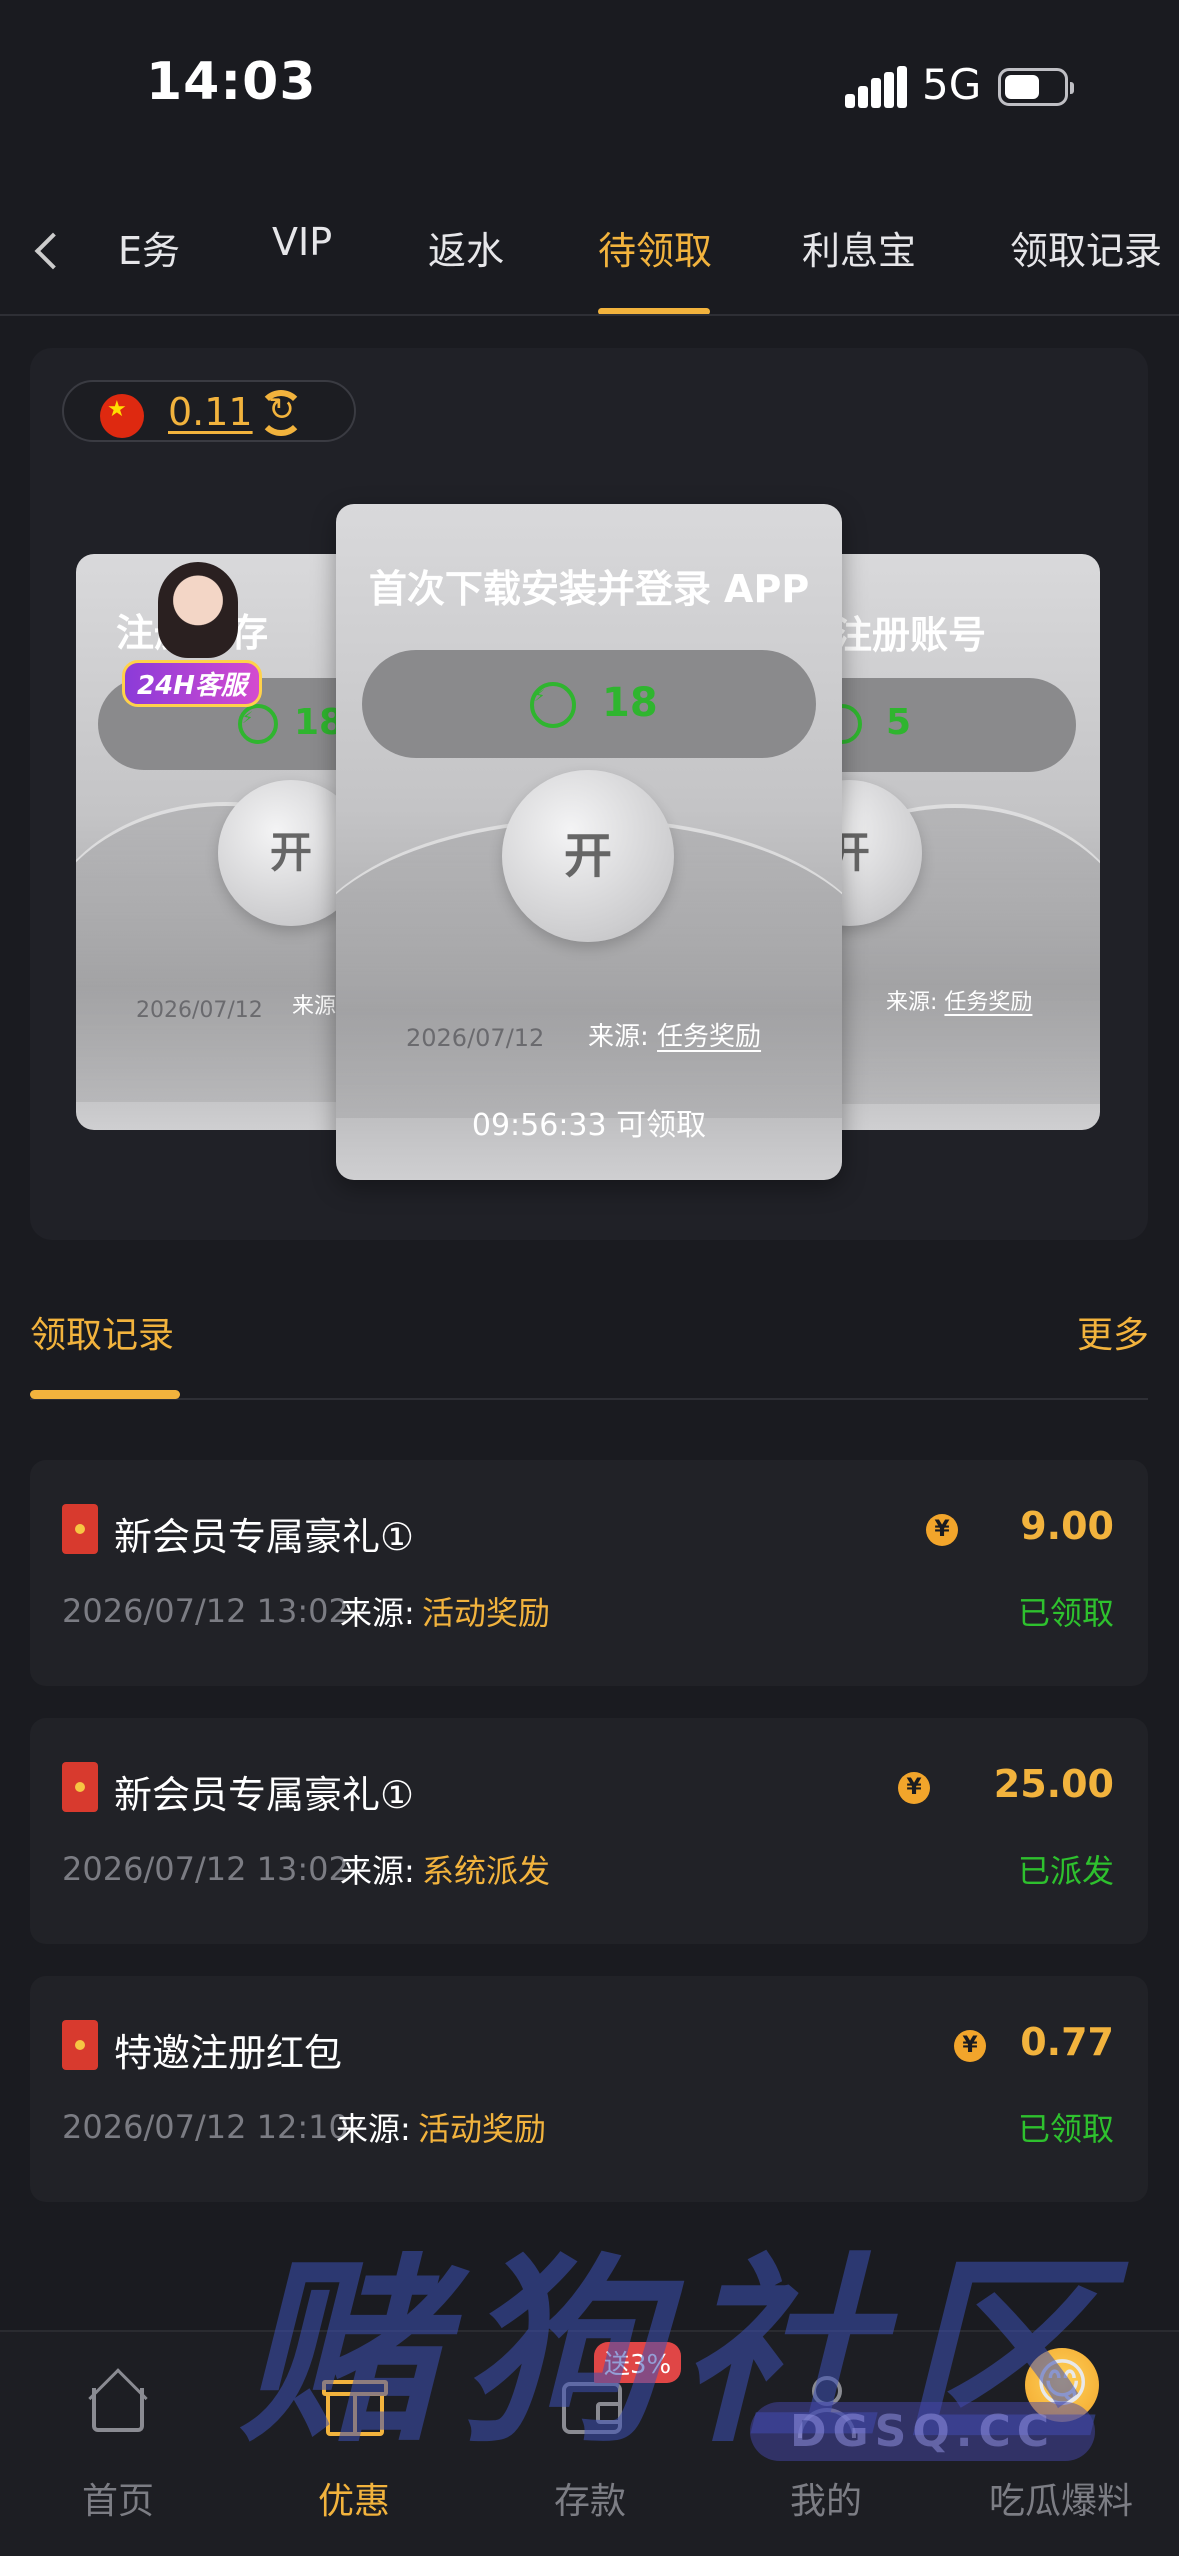  I want to click on amount-pill: 18, so click(589, 704).